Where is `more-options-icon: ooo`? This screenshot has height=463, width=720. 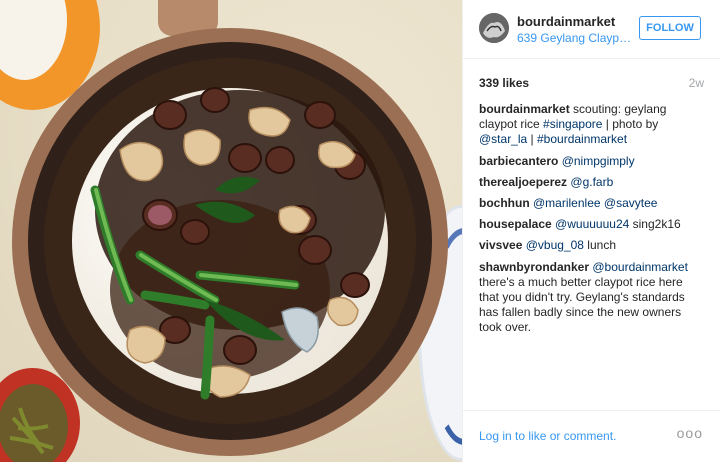 more-options-icon: ooo is located at coordinates (690, 433).